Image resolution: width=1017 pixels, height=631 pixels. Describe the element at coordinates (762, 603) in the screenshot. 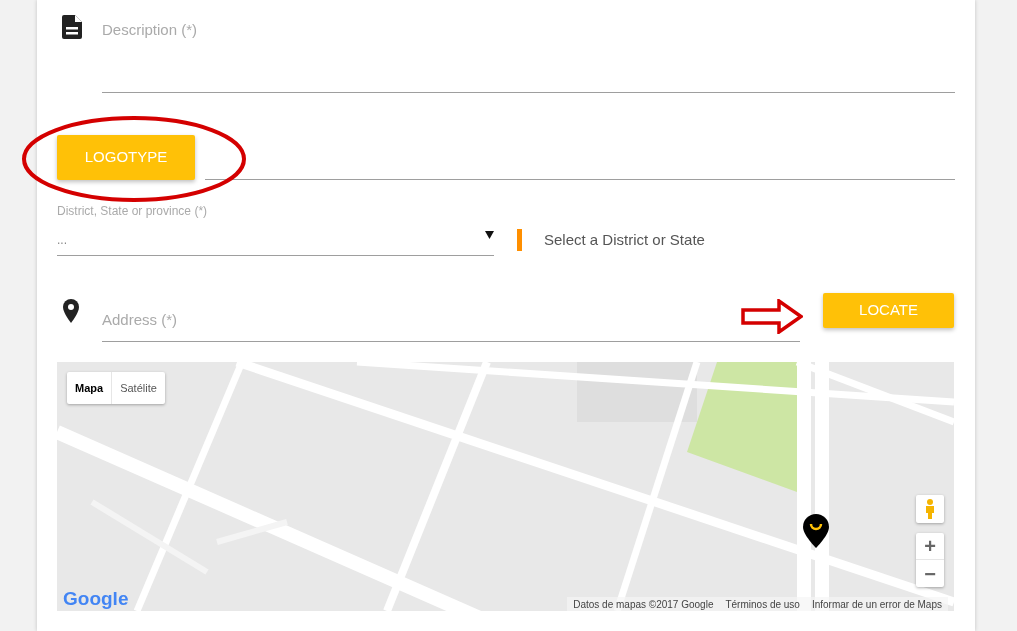

I see `map-link: Términos de uso` at that location.